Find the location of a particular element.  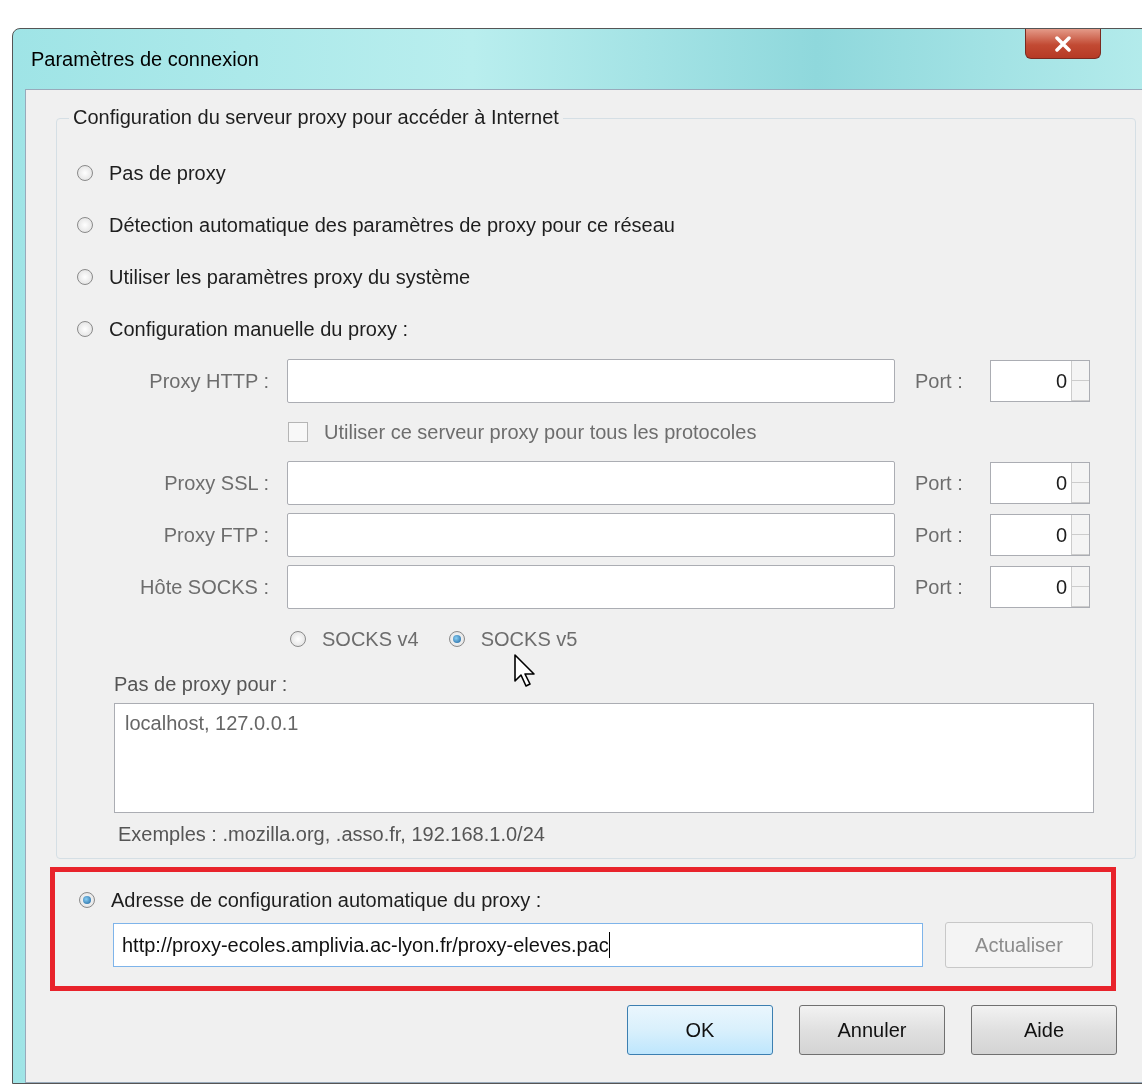

checkbox-label: Utiliser ce serveur proxy pour tous les protocoles is located at coordinates (540, 432).